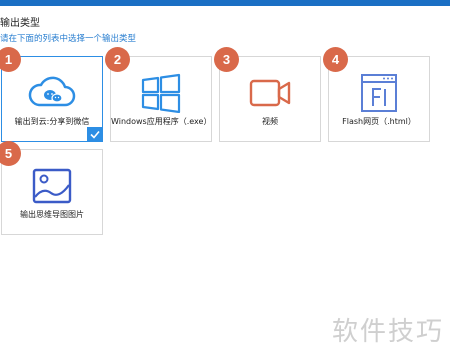 The width and height of the screenshot is (450, 362). I want to click on watermark: 软件技巧, so click(387, 332).